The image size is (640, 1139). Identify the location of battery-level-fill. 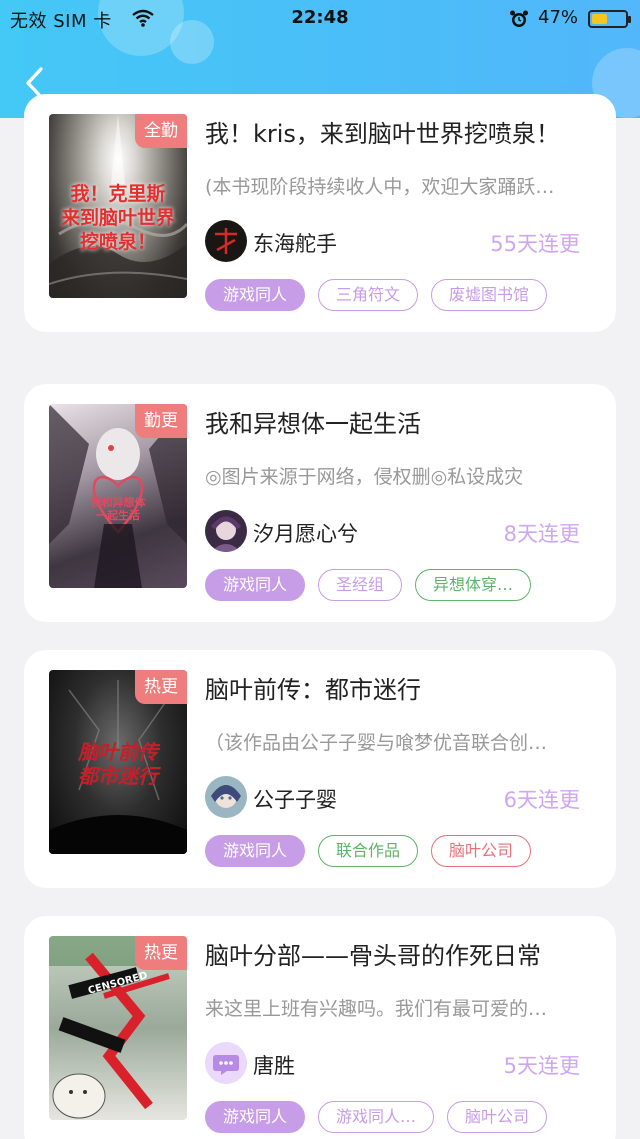
(599, 19).